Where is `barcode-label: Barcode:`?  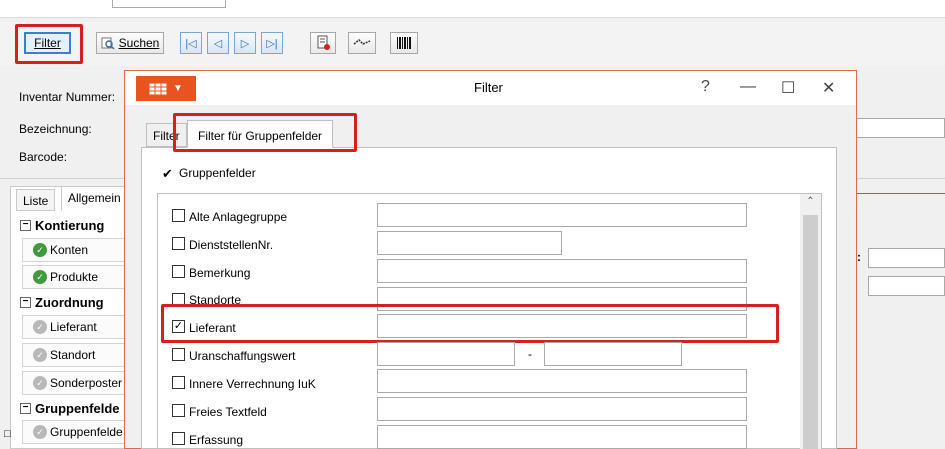 barcode-label: Barcode: is located at coordinates (43, 157).